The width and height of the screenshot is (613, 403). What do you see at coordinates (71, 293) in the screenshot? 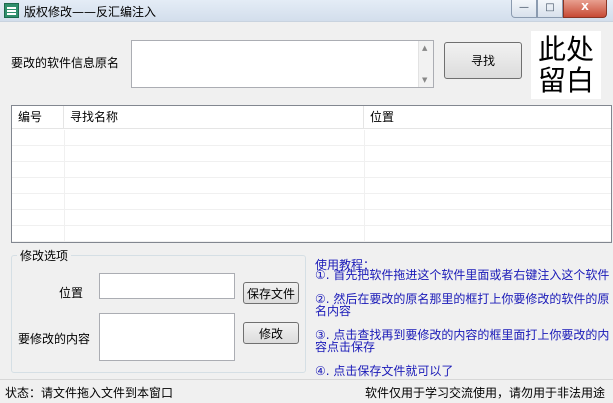
I see `position-label: 位置` at bounding box center [71, 293].